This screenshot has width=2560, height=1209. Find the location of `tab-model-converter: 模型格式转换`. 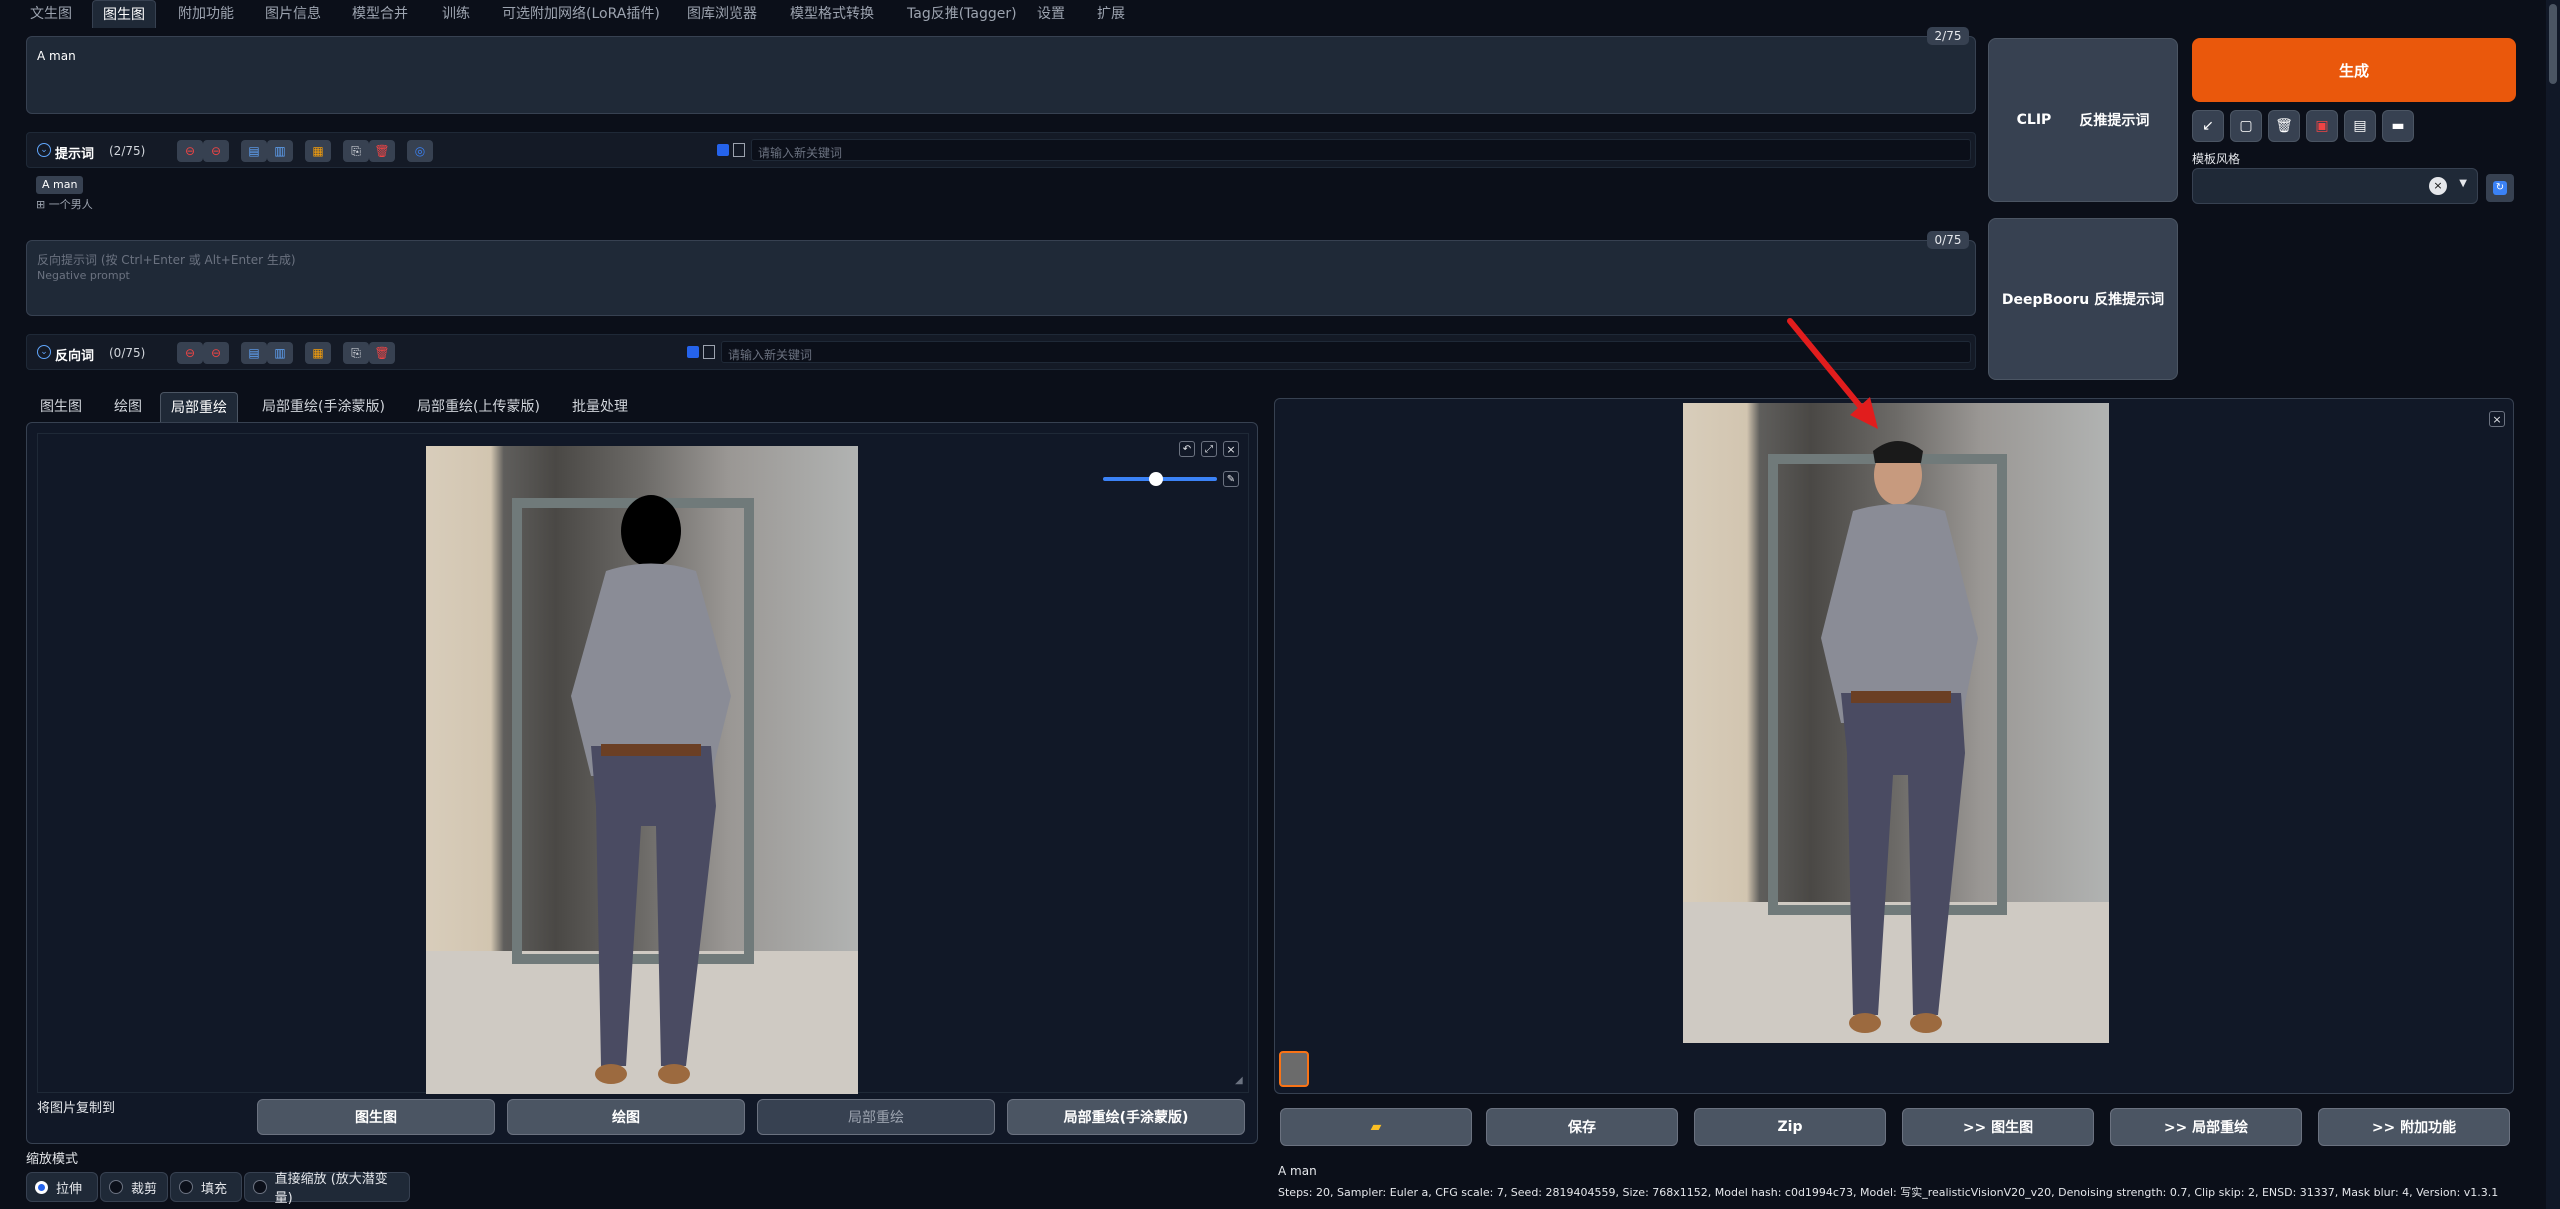

tab-model-converter: 模型格式转换 is located at coordinates (832, 14).